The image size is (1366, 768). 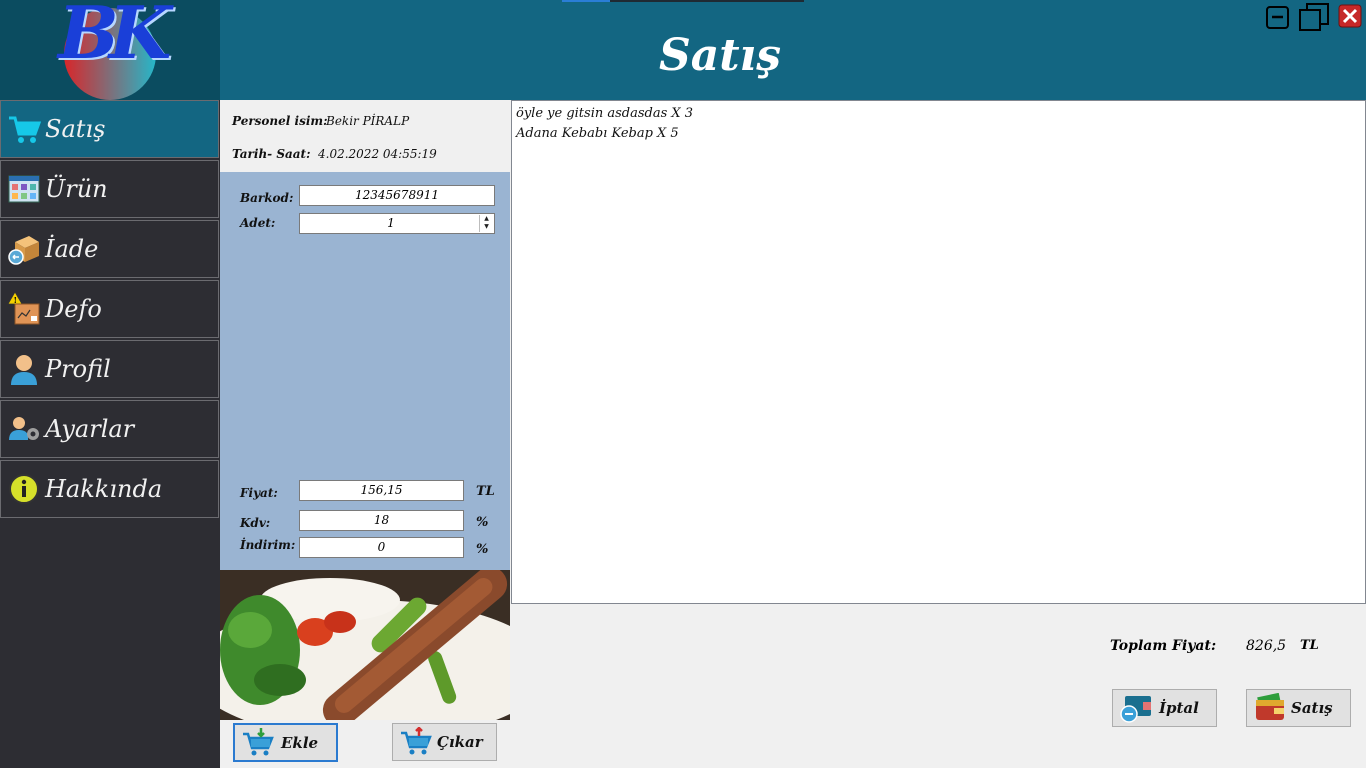 What do you see at coordinates (1179, 708) in the screenshot?
I see `cancel-button-label: İptal` at bounding box center [1179, 708].